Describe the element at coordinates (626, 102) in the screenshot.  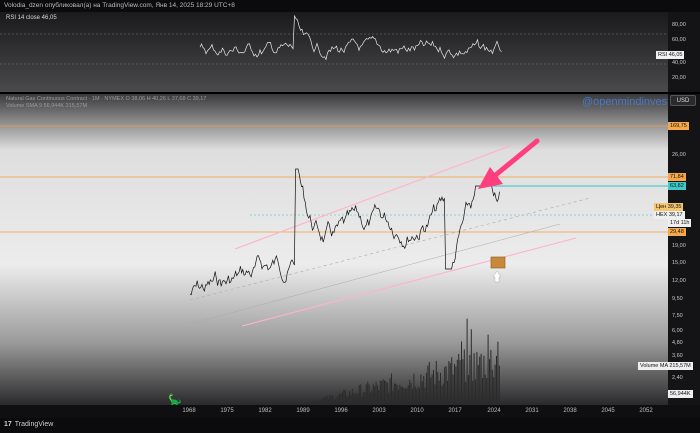
I see `author-watermark: @openmindinvest` at that location.